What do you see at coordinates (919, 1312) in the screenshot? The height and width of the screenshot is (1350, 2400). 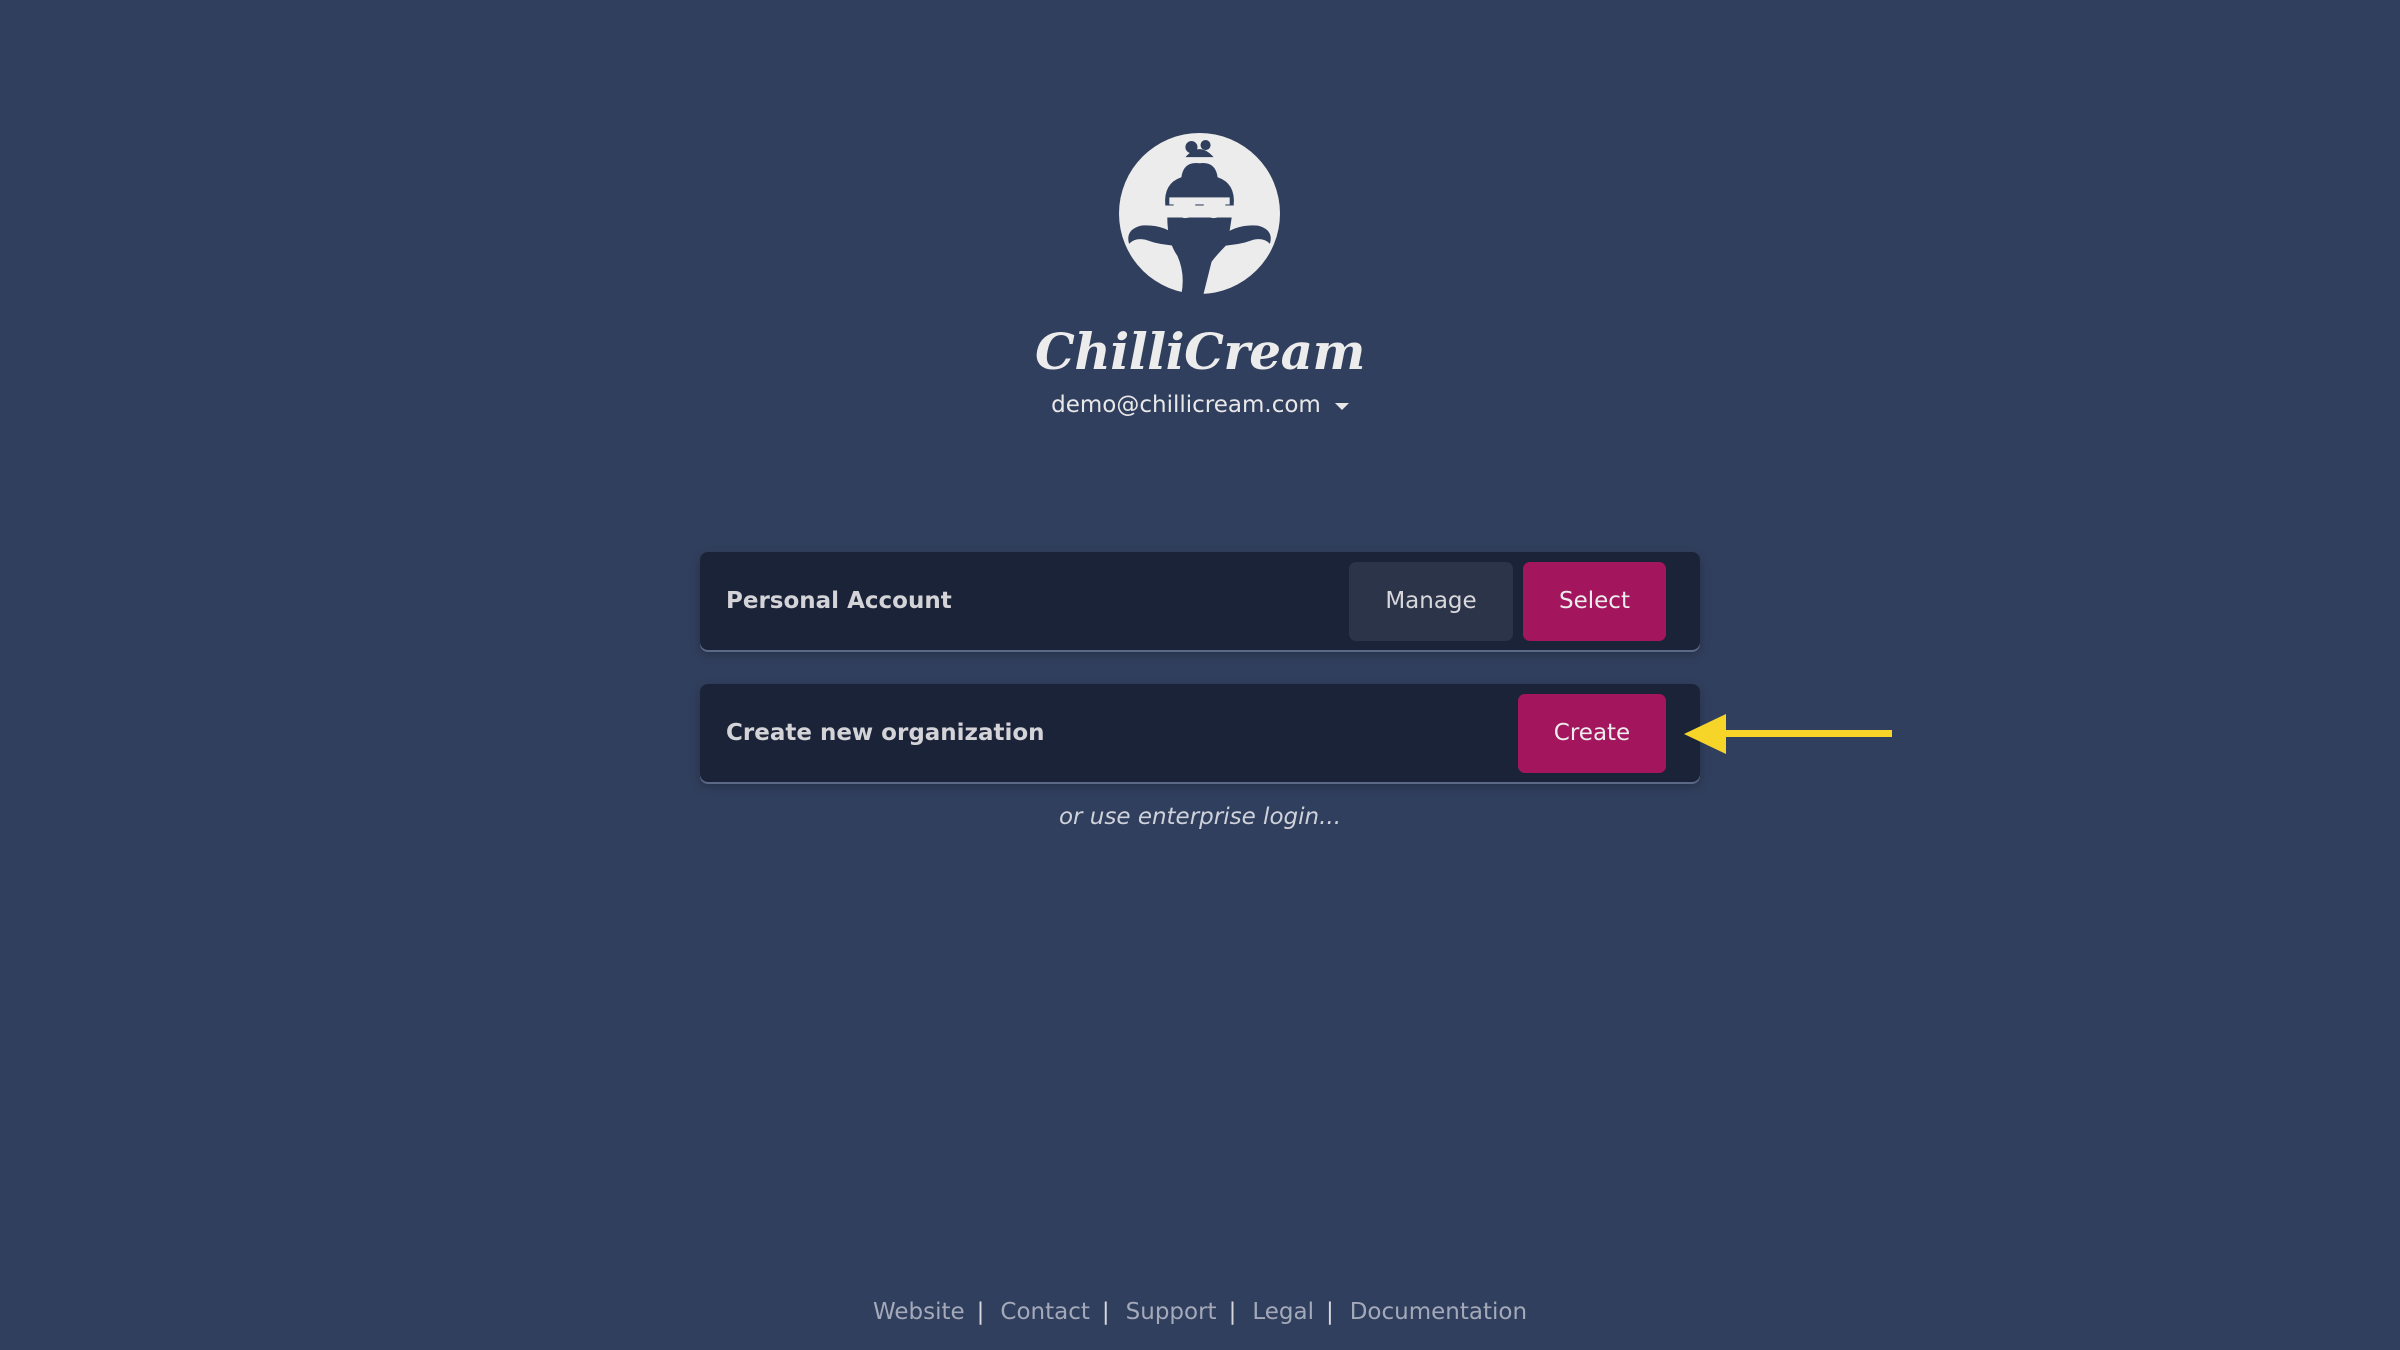 I see `footer-link-website: Website` at bounding box center [919, 1312].